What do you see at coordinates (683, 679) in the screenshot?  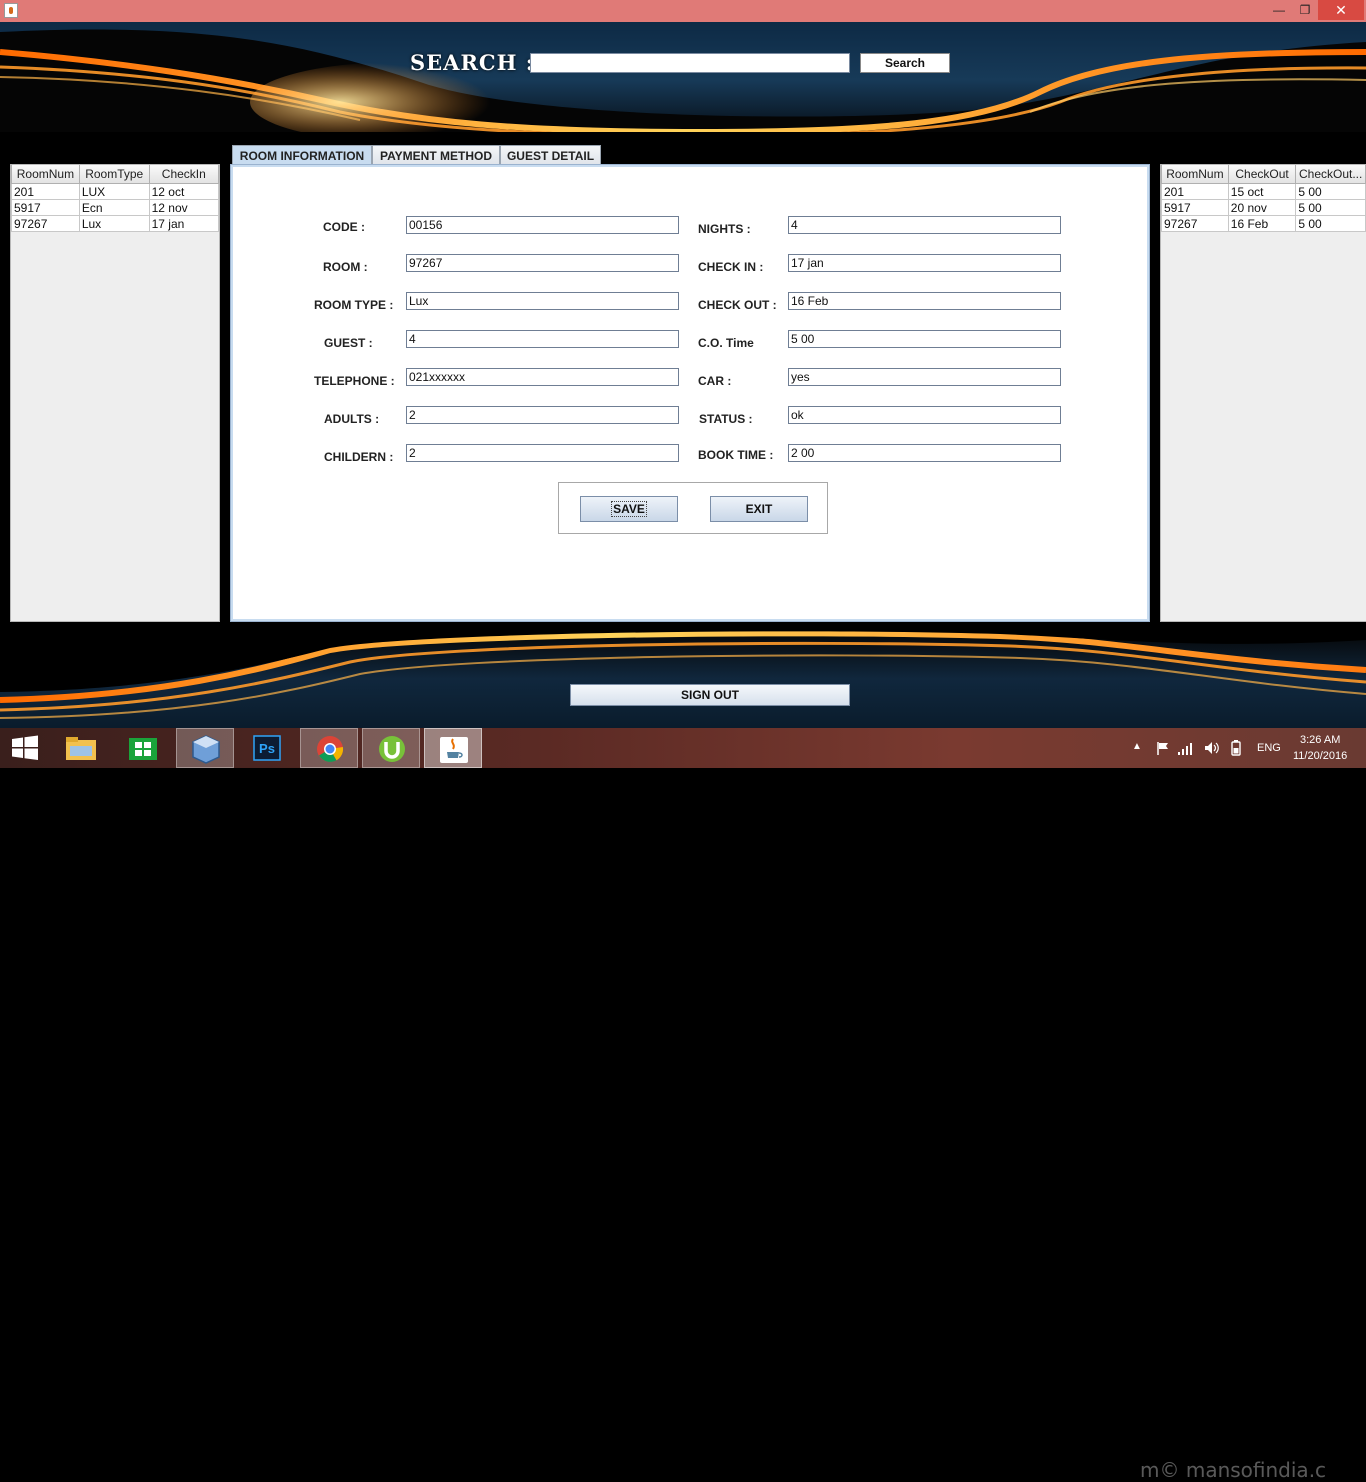 I see `footer-banner` at bounding box center [683, 679].